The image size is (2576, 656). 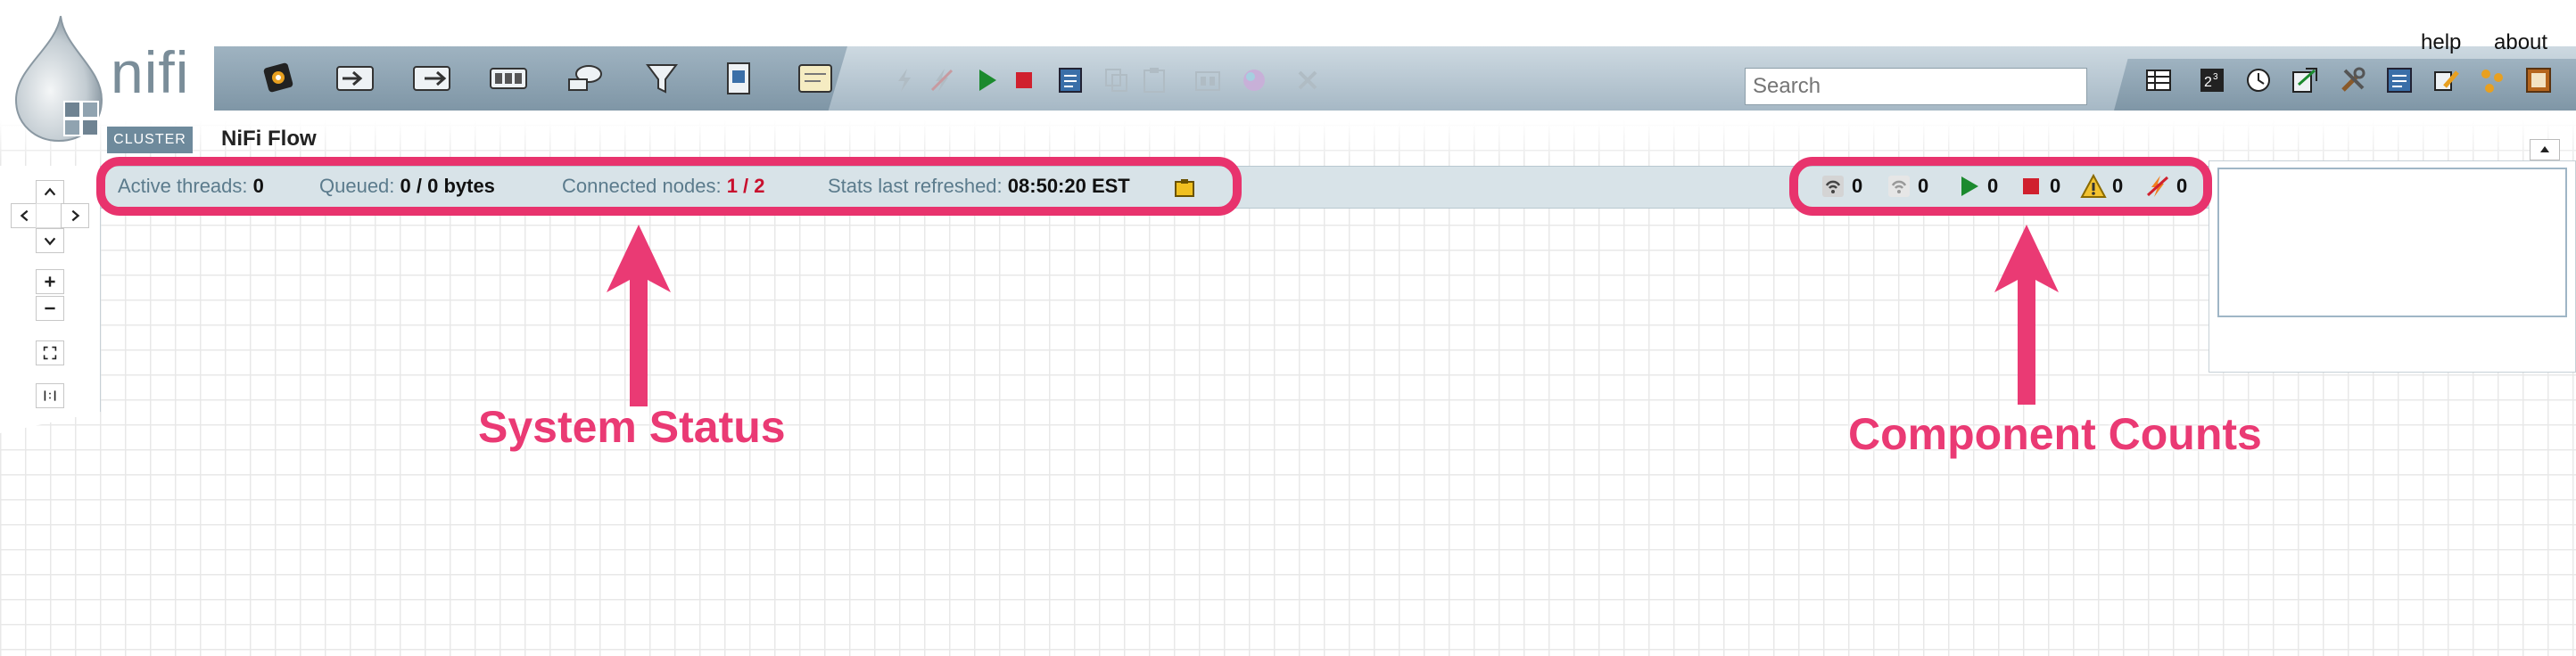 I want to click on pan-up-button, so click(x=50, y=192).